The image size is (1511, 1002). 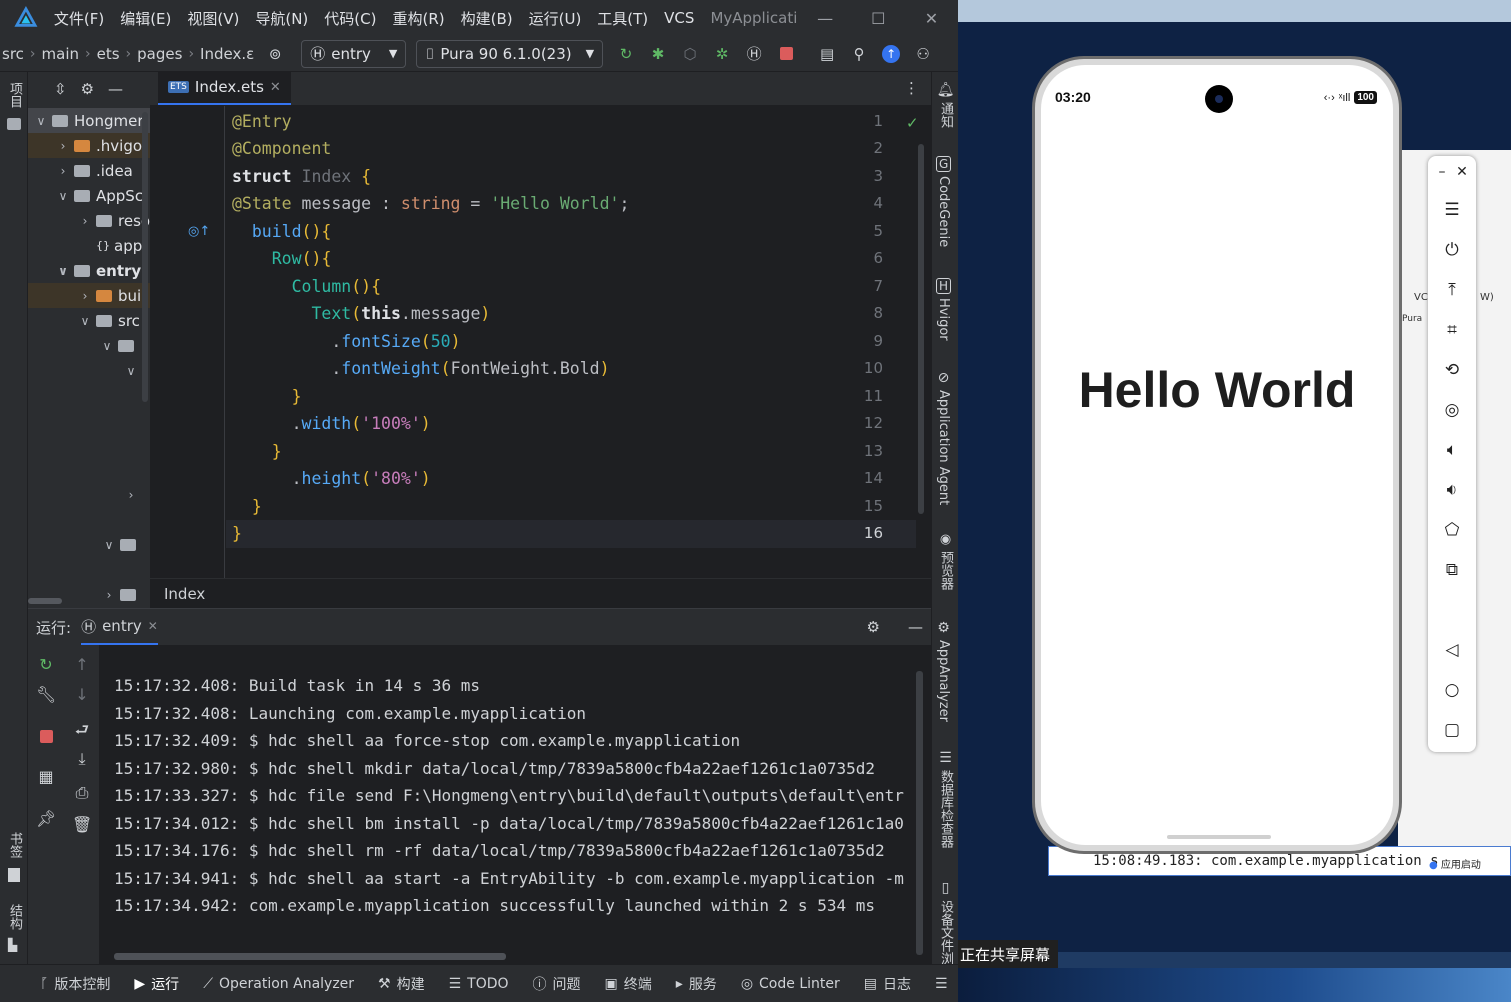 I want to click on run-config-select: Ⓗ entry ▼, so click(x=354, y=53).